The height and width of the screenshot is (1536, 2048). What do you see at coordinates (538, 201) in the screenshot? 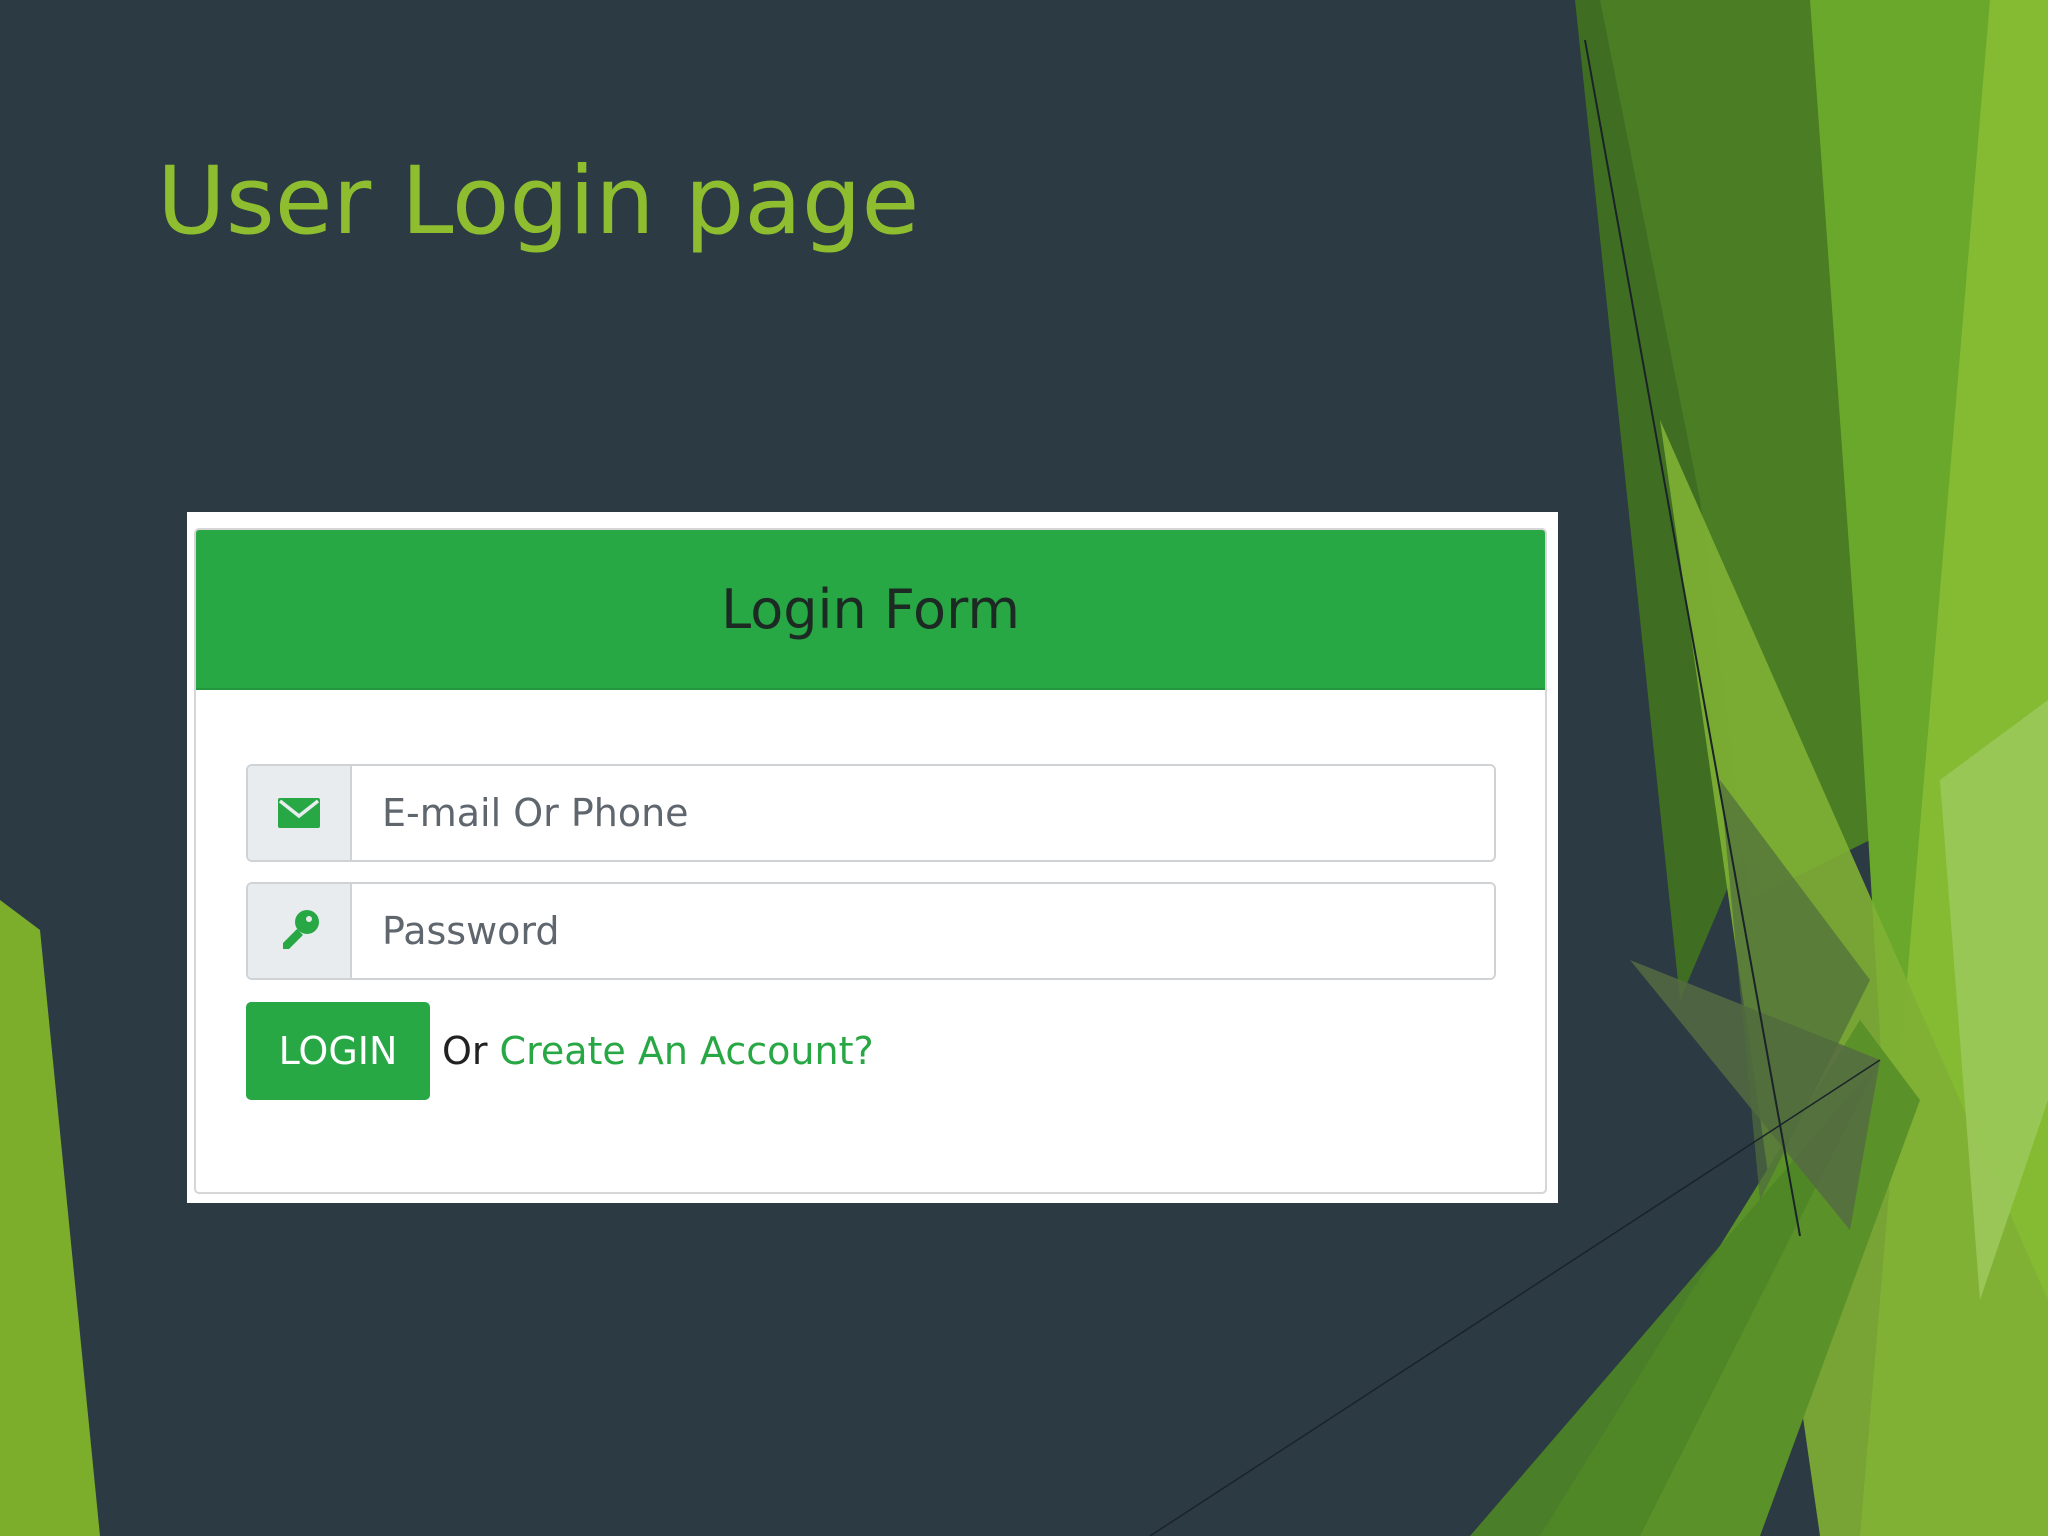
I see `slide-title: User Login page` at bounding box center [538, 201].